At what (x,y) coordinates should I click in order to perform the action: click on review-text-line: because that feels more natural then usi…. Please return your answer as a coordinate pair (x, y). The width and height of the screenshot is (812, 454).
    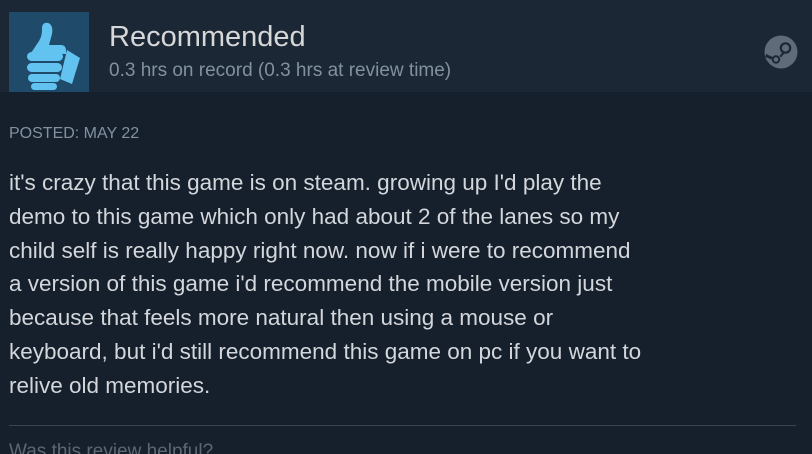
    Looking at the image, I should click on (281, 318).